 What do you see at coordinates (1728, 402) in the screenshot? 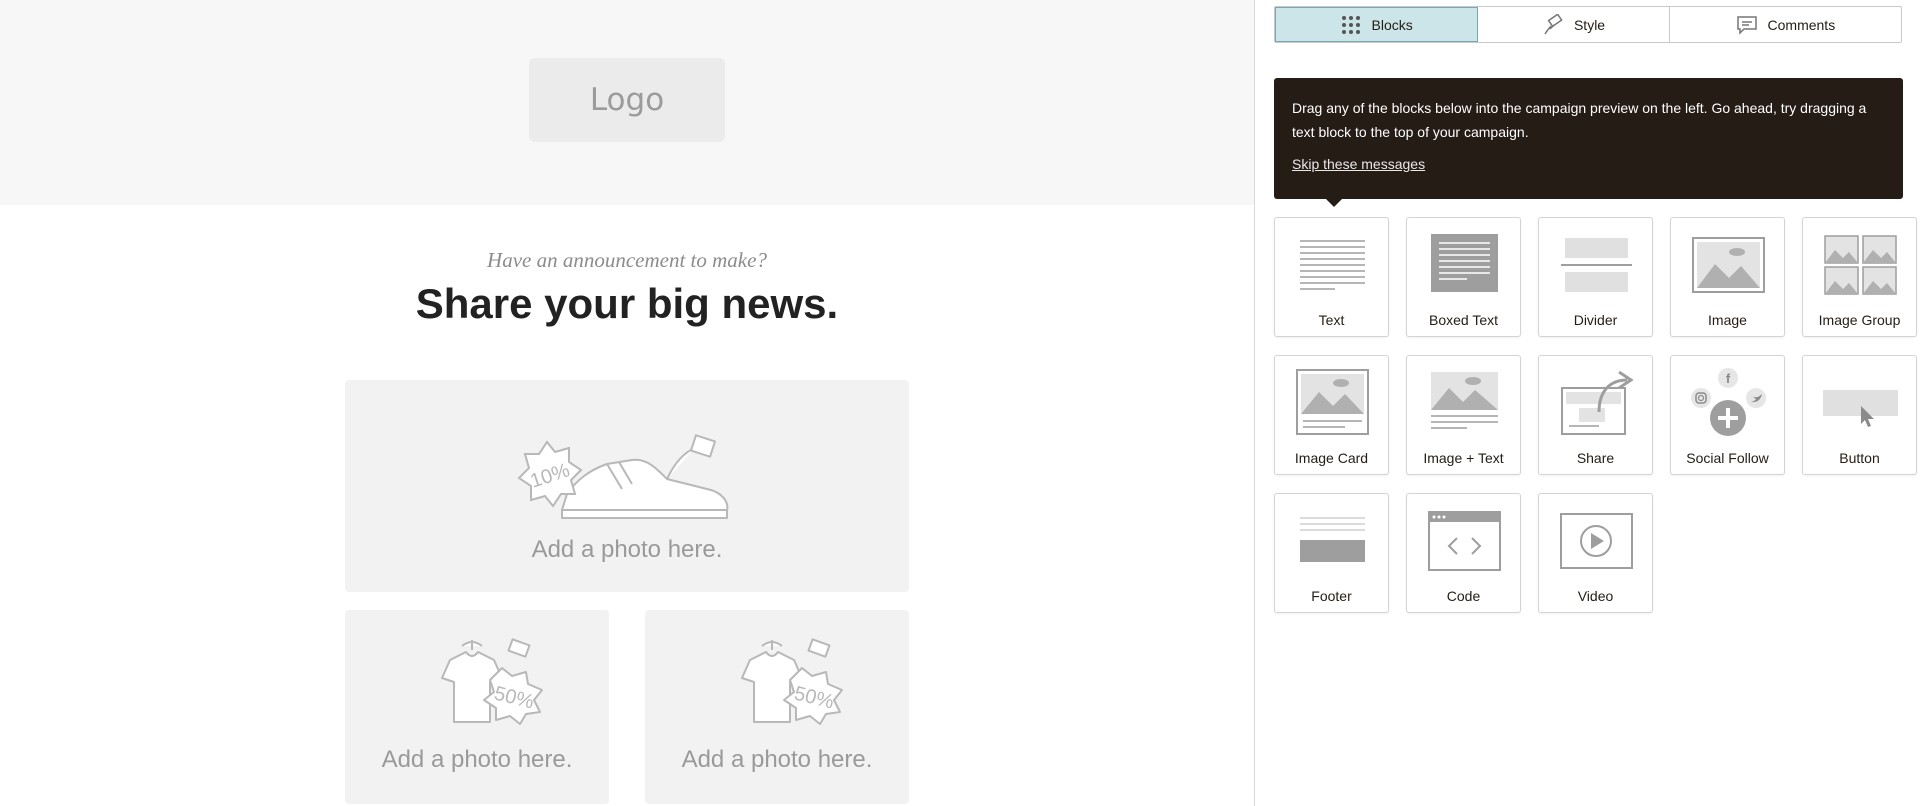
I see `social-follow-block-icon: f` at bounding box center [1728, 402].